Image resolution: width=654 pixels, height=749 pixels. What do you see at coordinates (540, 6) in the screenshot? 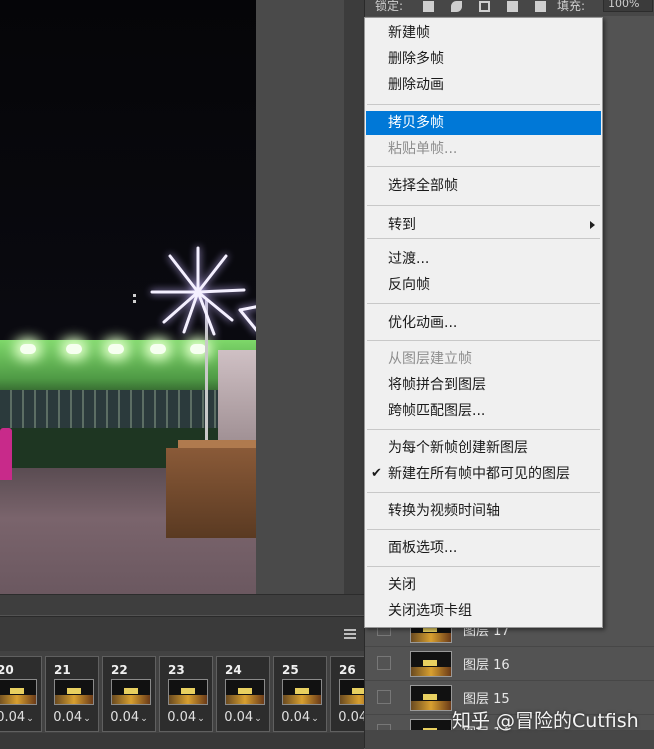
I see `lock-all-icon` at bounding box center [540, 6].